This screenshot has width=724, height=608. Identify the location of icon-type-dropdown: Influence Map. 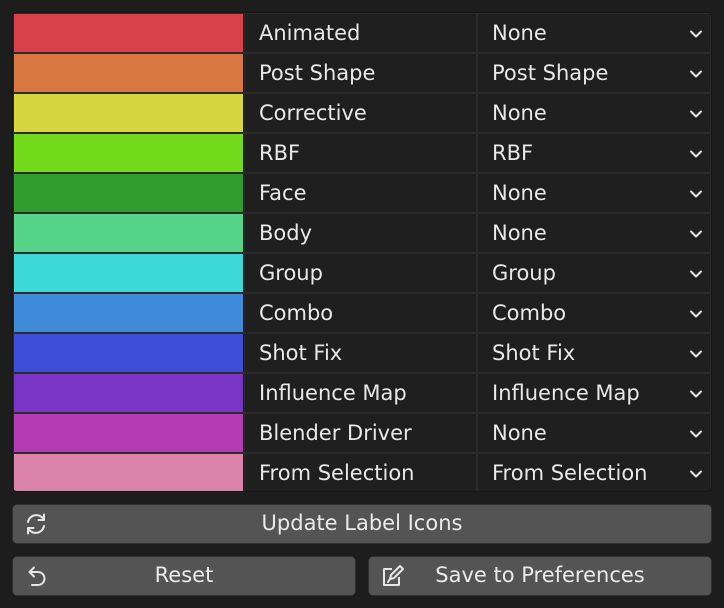
(594, 393).